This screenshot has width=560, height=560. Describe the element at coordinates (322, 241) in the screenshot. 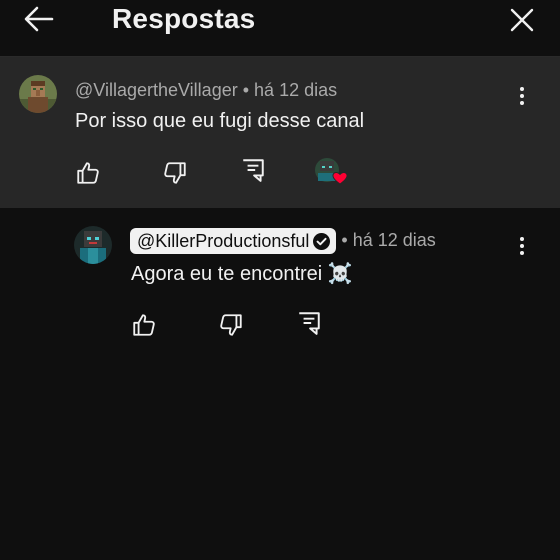

I see `verified-check-icon` at that location.